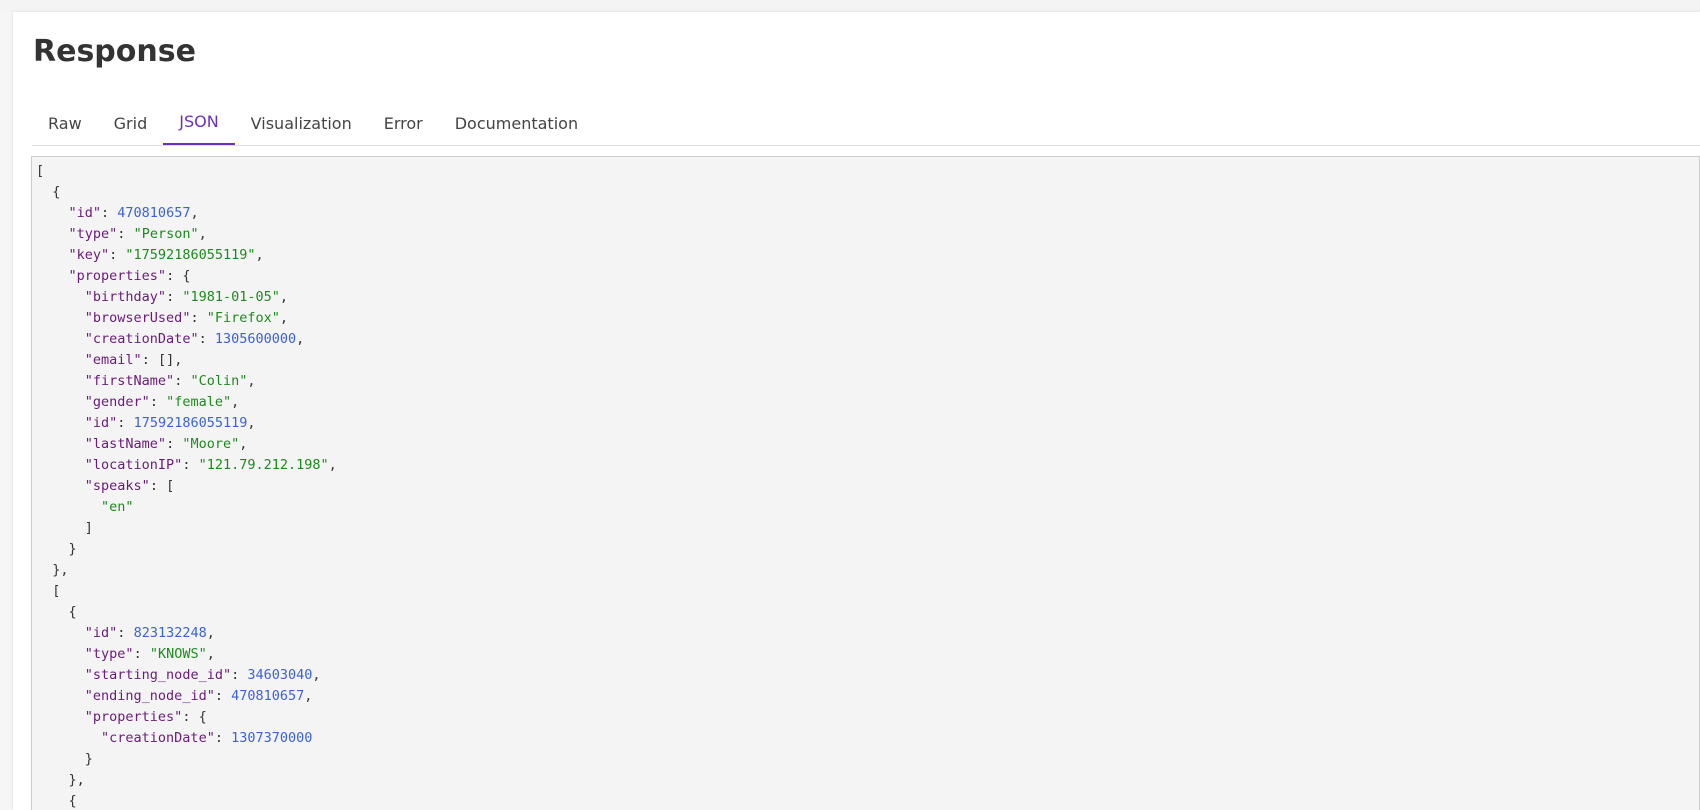  Describe the element at coordinates (166, 234) in the screenshot. I see `json-string: "Person"` at that location.